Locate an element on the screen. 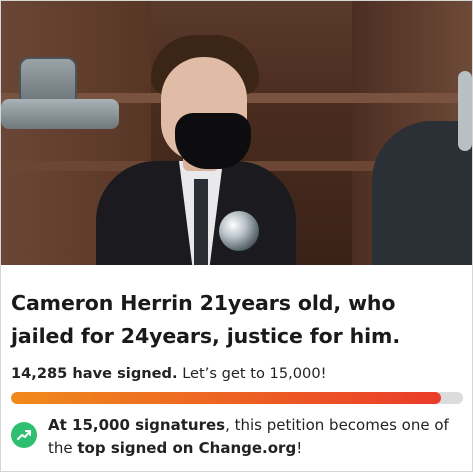 The height and width of the screenshot is (472, 473). microphone-icon is located at coordinates (239, 231).